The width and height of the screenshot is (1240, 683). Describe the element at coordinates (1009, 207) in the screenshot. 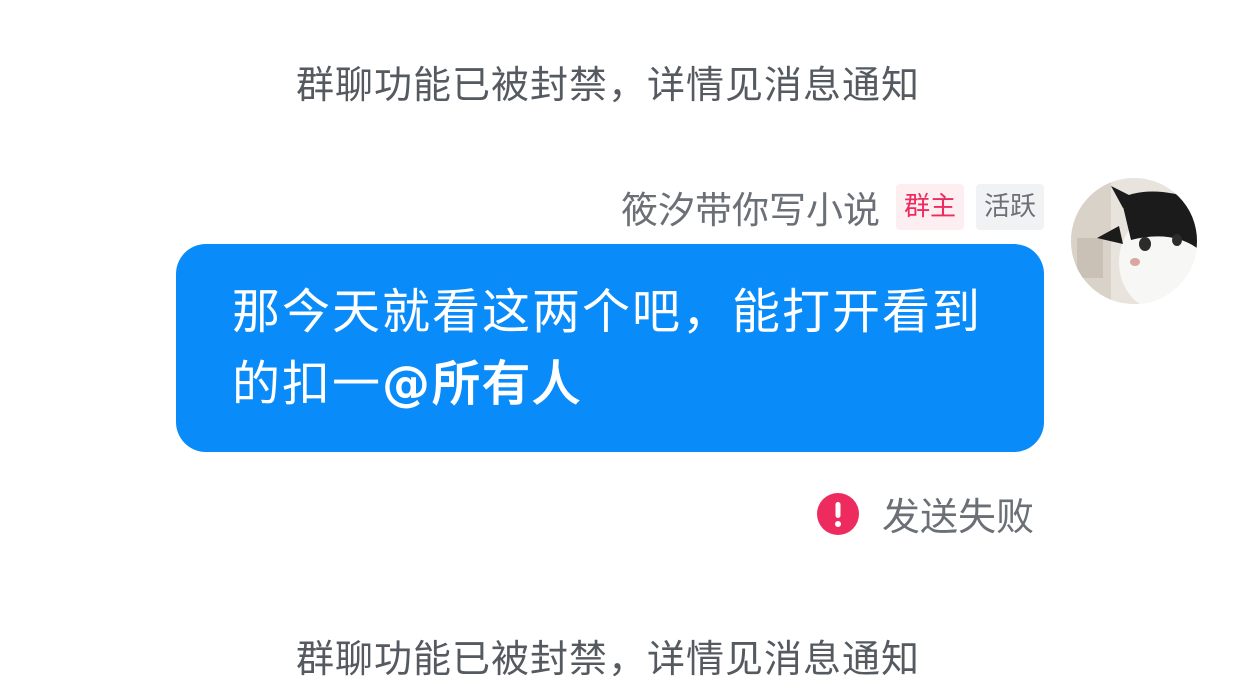

I see `active-badge: 活跃` at that location.